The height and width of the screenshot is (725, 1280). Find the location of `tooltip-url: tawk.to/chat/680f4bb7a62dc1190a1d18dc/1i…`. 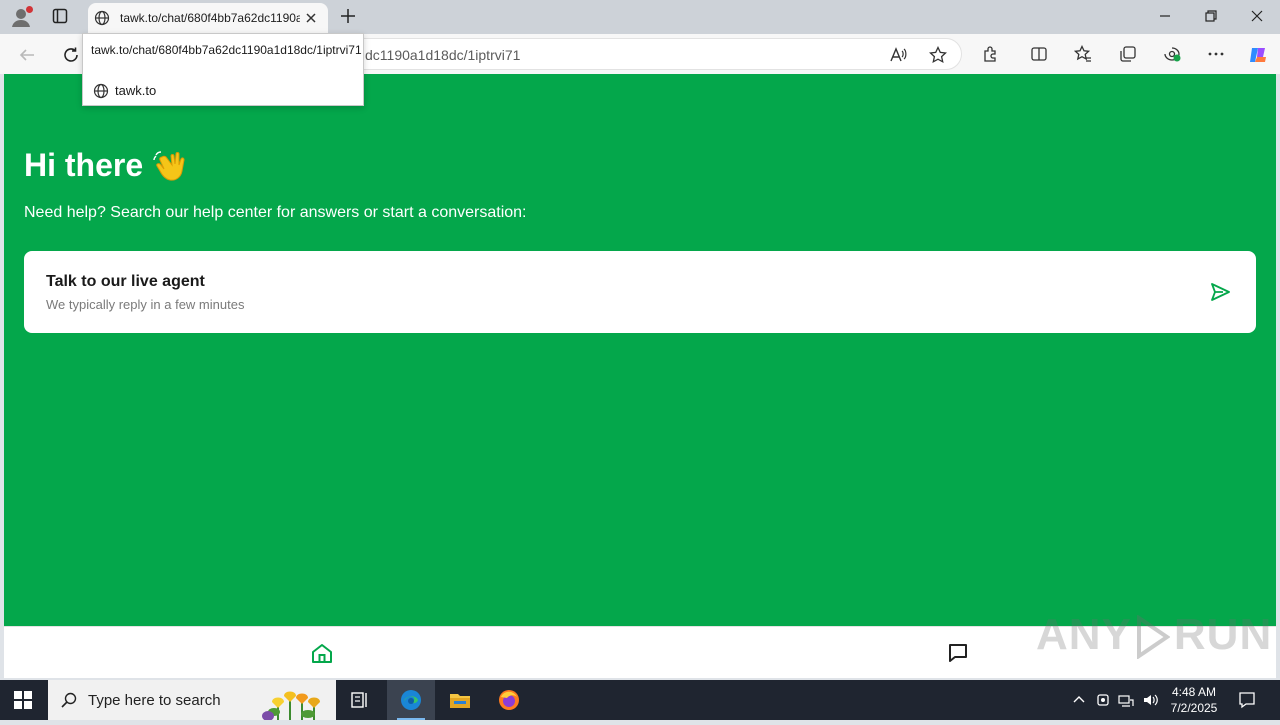

tooltip-url: tawk.to/chat/680f4bb7a62dc1190a1d18dc/1i… is located at coordinates (226, 50).